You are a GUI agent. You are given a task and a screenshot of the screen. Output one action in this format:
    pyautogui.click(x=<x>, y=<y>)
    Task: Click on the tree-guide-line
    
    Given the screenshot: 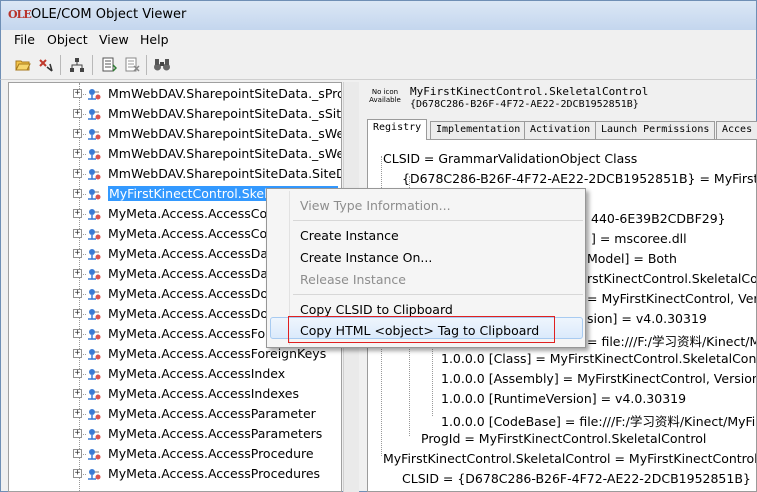 What is the action you would take?
    pyautogui.click(x=432, y=376)
    